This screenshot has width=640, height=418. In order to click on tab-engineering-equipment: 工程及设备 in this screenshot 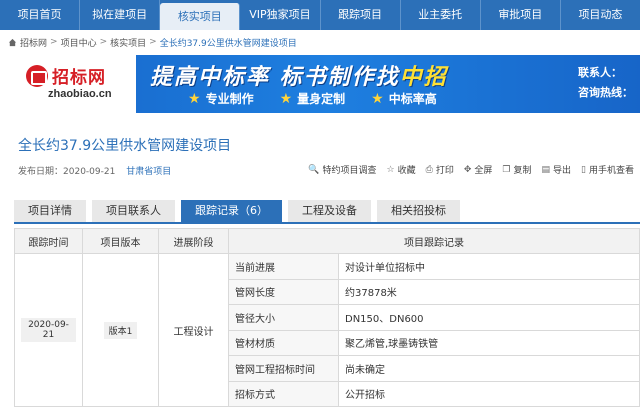, I will do `click(329, 211)`.